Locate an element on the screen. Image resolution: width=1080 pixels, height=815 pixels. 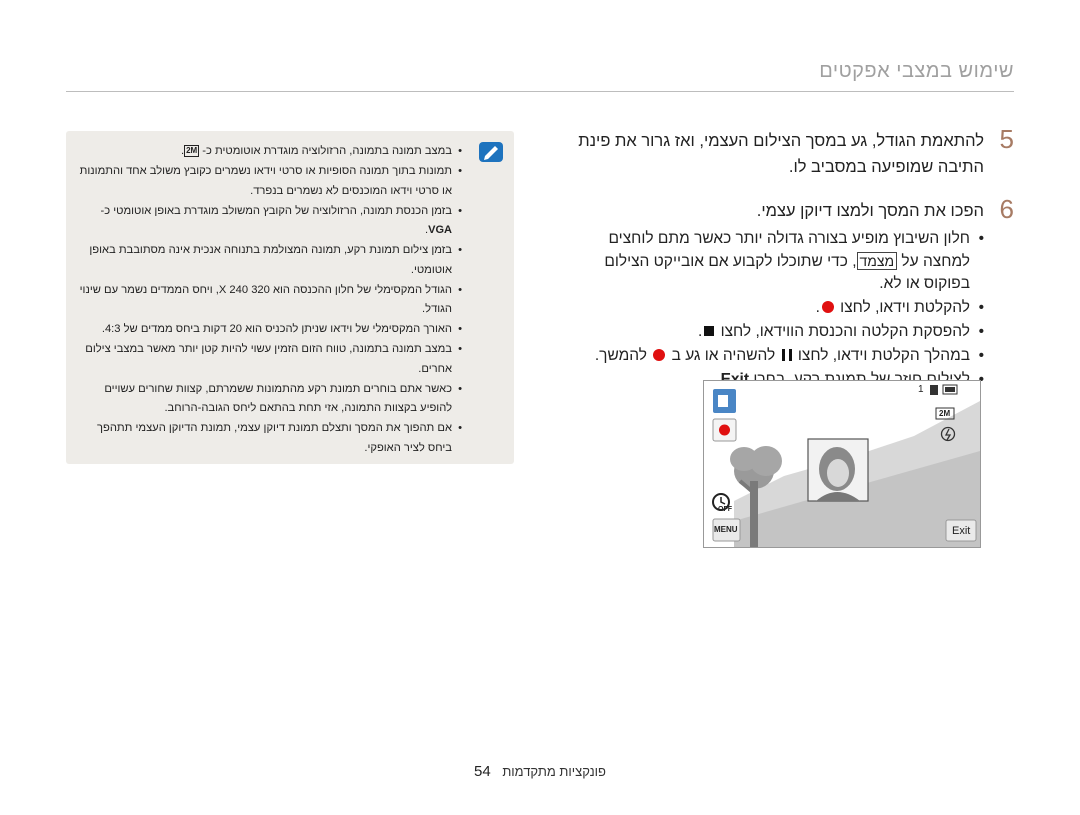
camera-scene is located at coordinates (846, 465).